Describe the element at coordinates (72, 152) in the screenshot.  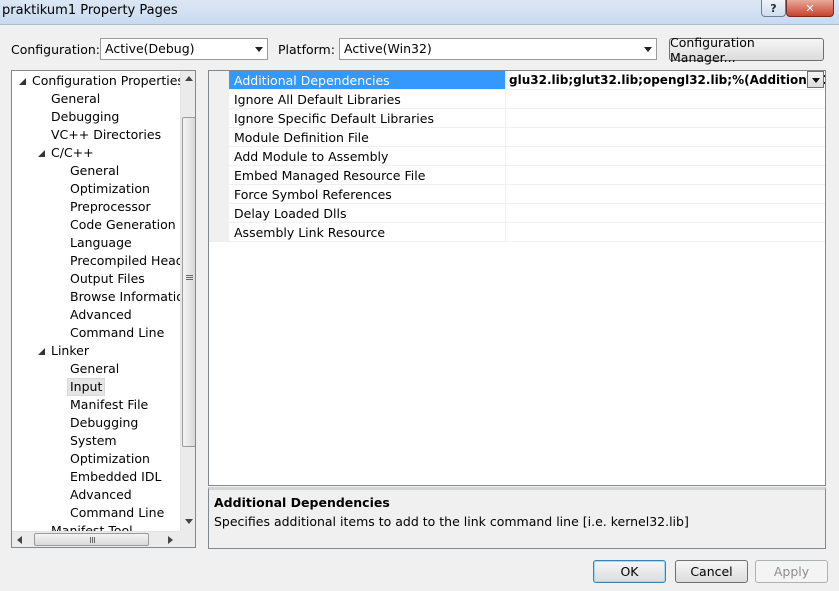
I see `tree-item-label: C/C++` at that location.